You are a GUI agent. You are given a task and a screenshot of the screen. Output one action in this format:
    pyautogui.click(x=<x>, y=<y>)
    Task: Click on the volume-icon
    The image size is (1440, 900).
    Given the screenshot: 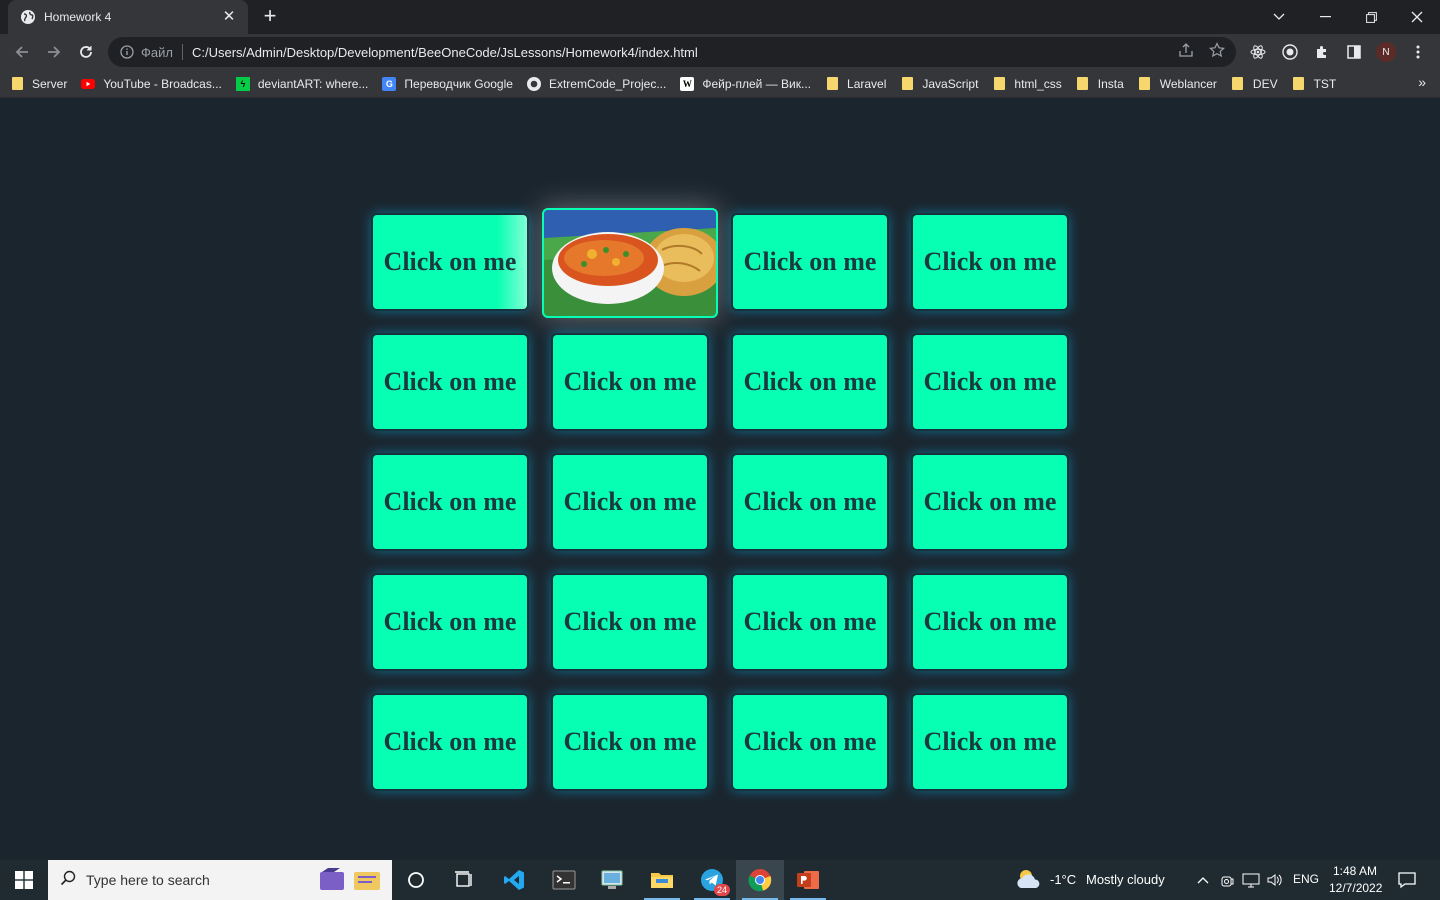 What is the action you would take?
    pyautogui.click(x=1275, y=880)
    